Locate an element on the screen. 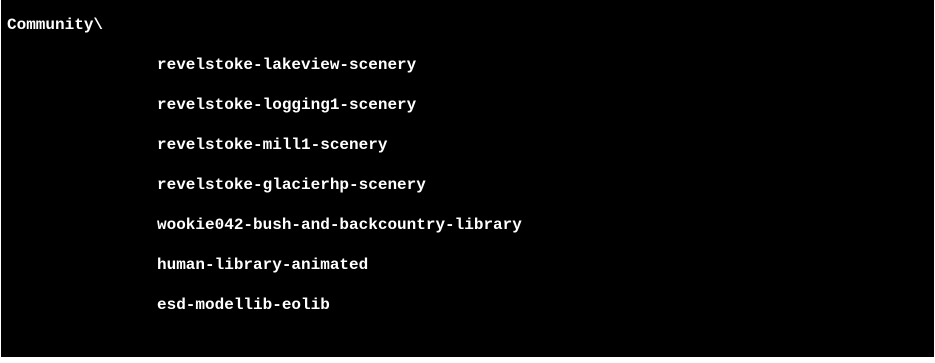 The height and width of the screenshot is (363, 935). list-item: esd-modellib-eolib is located at coordinates (243, 305).